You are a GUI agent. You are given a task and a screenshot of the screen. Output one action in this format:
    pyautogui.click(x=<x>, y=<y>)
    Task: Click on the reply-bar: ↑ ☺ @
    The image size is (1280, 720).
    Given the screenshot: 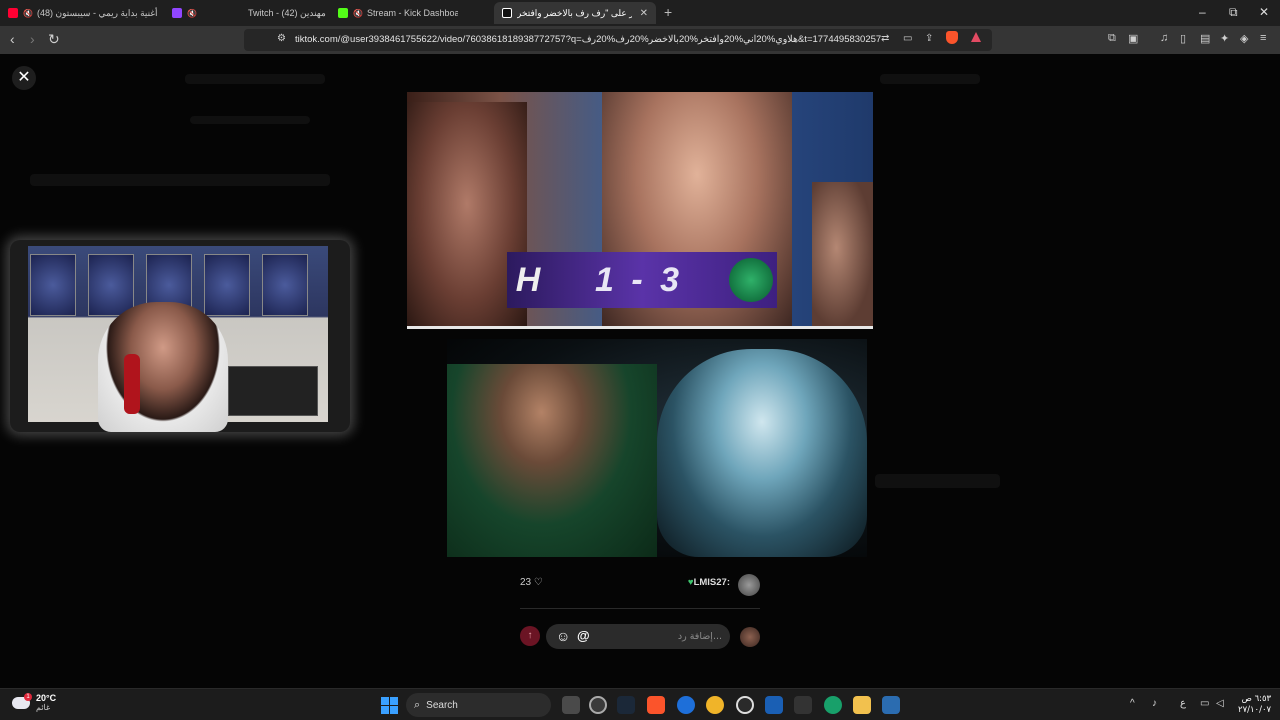 What is the action you would take?
    pyautogui.click(x=640, y=637)
    